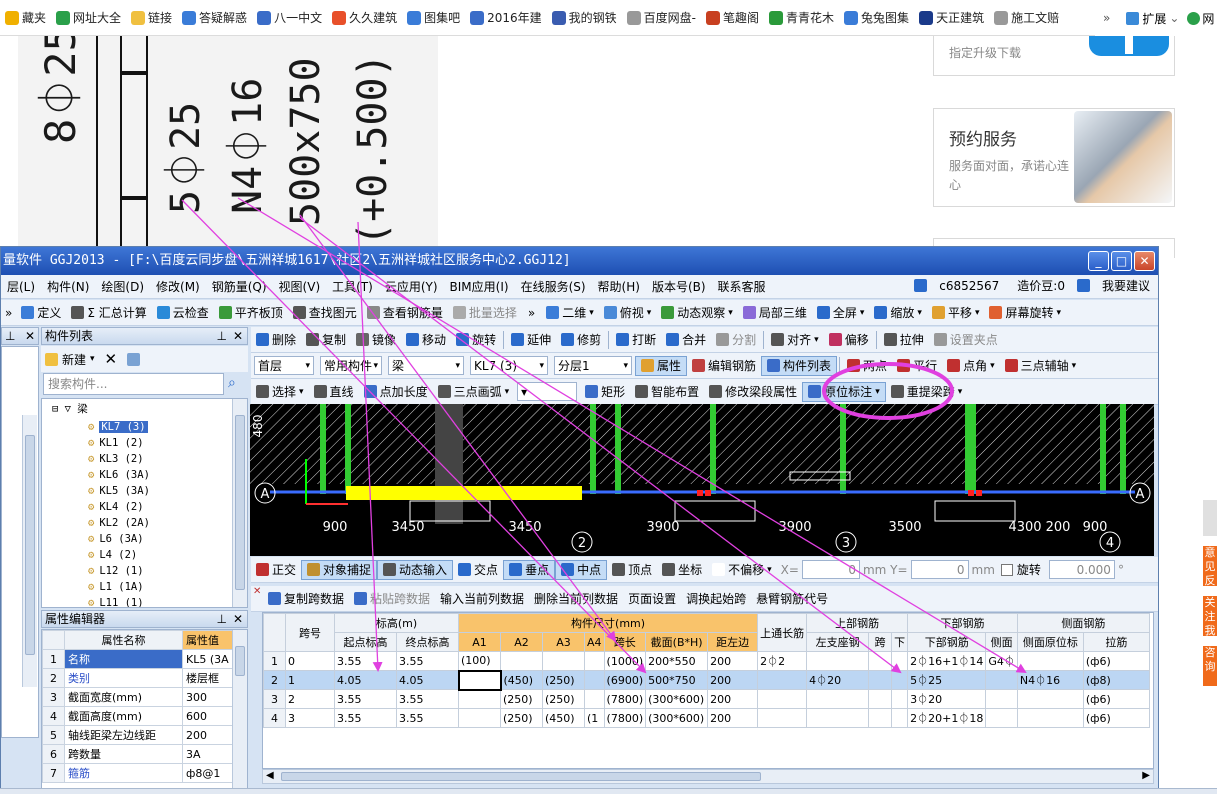  Describe the element at coordinates (1098, 261) in the screenshot. I see `minimize-button: _` at that location.